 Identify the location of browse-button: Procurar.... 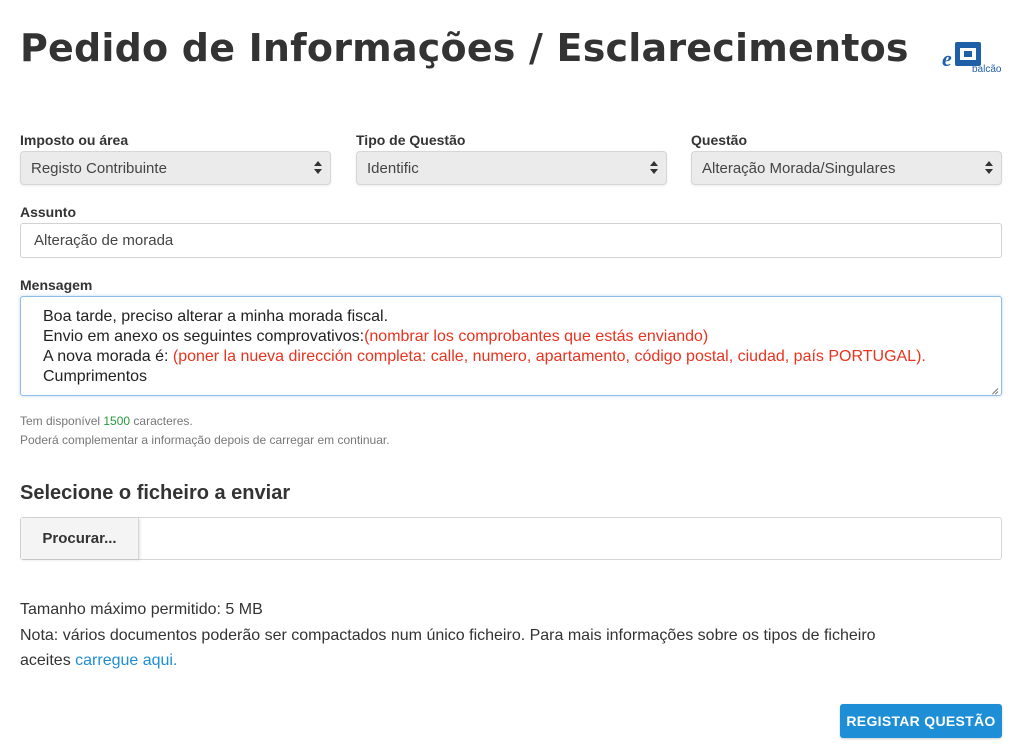
(80, 538).